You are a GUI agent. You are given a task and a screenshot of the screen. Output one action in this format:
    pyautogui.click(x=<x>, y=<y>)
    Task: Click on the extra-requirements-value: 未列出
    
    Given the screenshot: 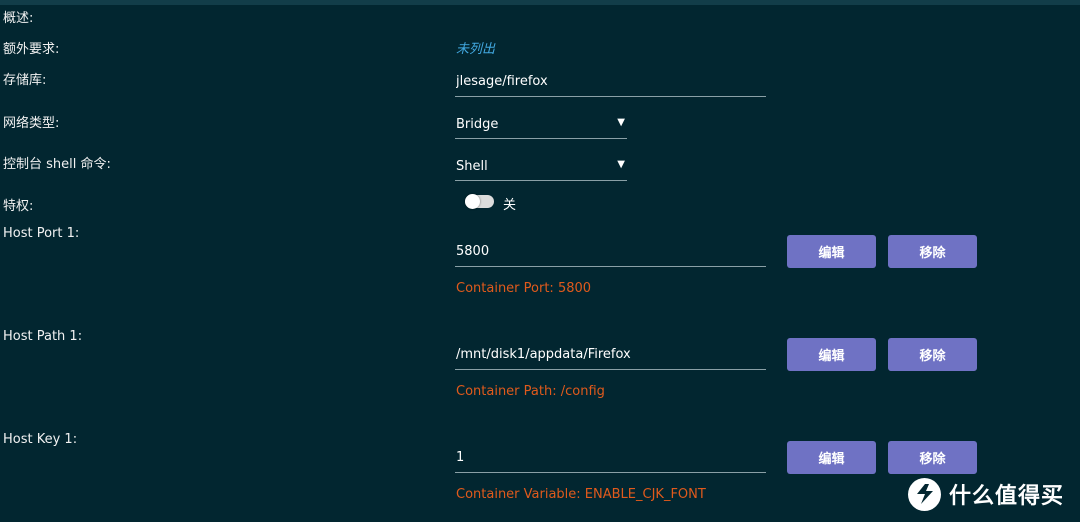 What is the action you would take?
    pyautogui.click(x=476, y=49)
    